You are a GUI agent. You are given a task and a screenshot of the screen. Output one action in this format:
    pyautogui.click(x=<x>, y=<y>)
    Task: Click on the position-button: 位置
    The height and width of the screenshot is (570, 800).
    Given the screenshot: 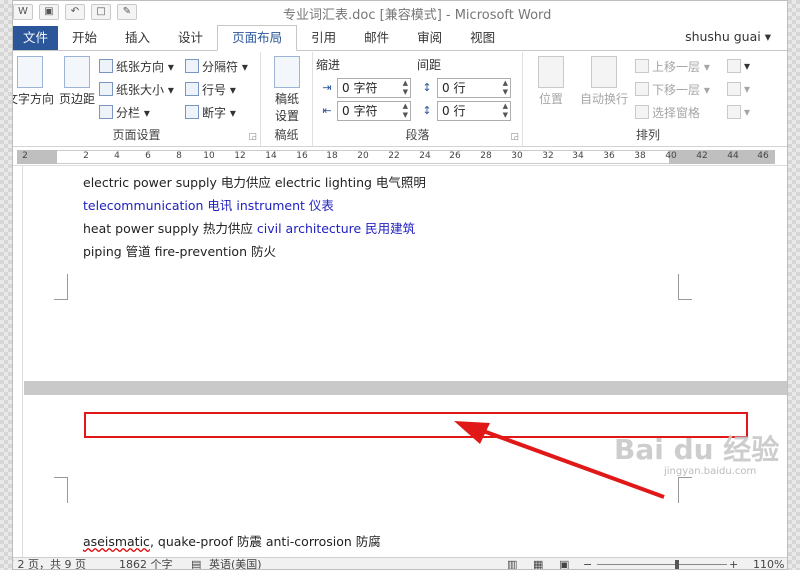 What is the action you would take?
    pyautogui.click(x=551, y=81)
    